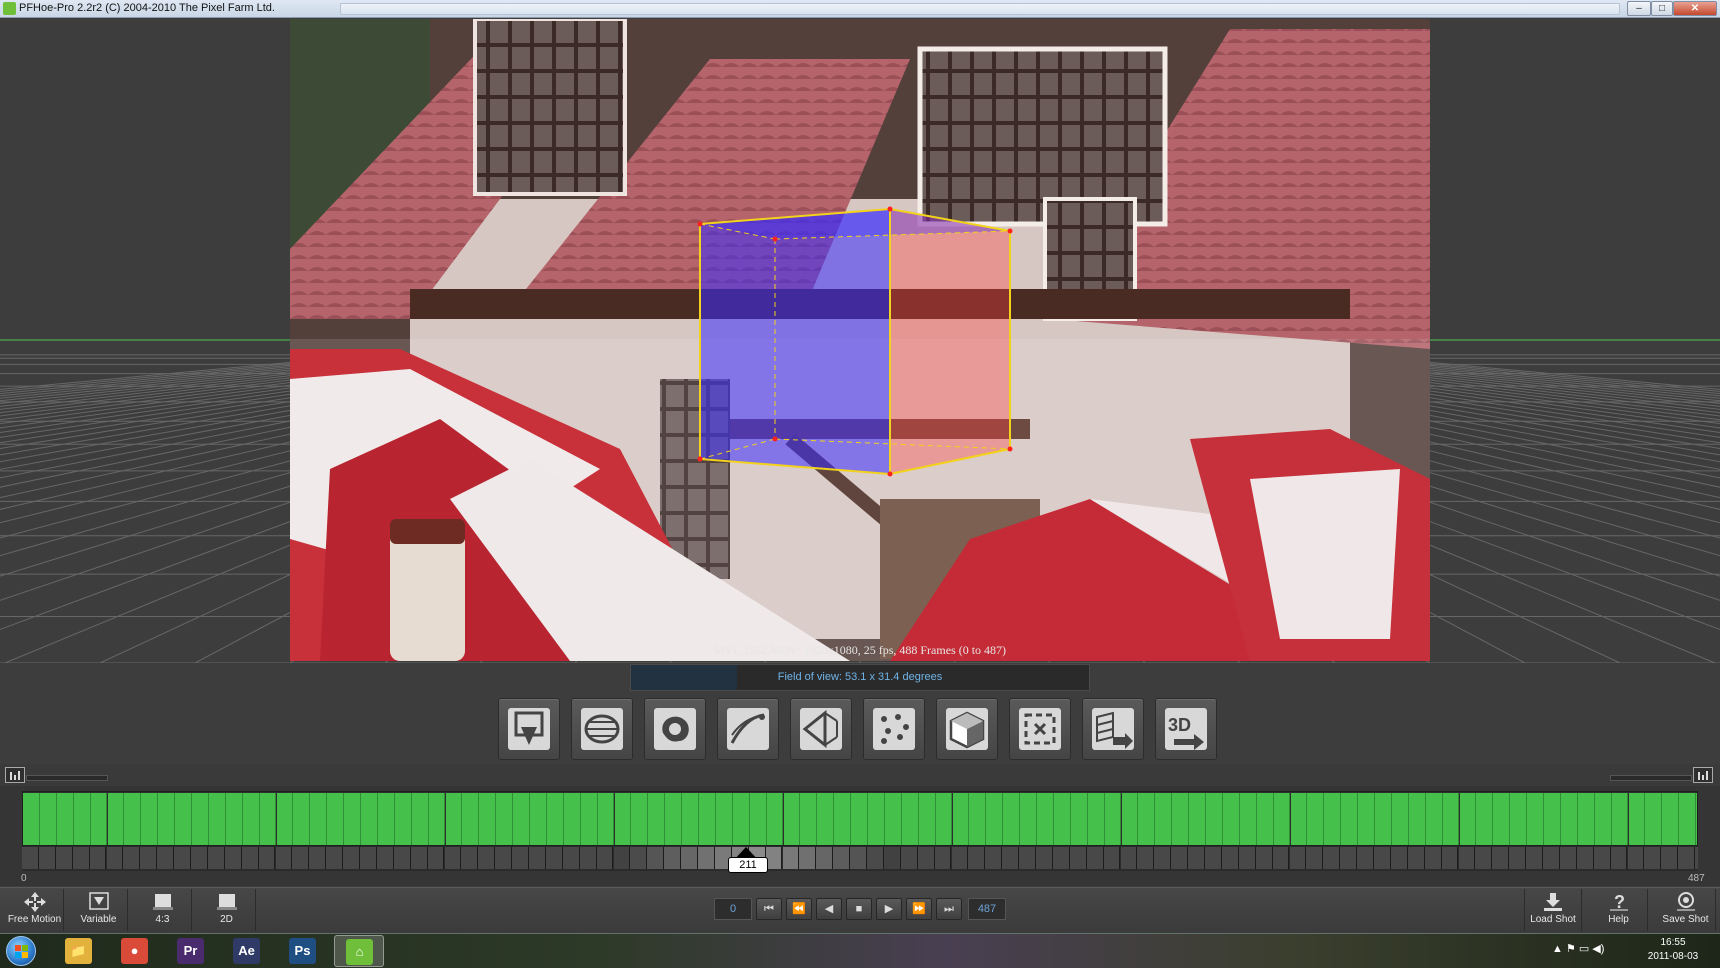 The width and height of the screenshot is (1720, 968). What do you see at coordinates (1578, 948) in the screenshot?
I see `system-tray: ▲ ⚑ ▭ ◀)` at bounding box center [1578, 948].